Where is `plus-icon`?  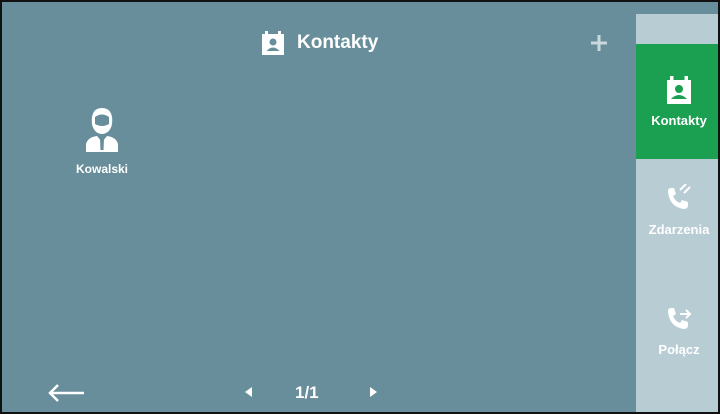 plus-icon is located at coordinates (599, 43).